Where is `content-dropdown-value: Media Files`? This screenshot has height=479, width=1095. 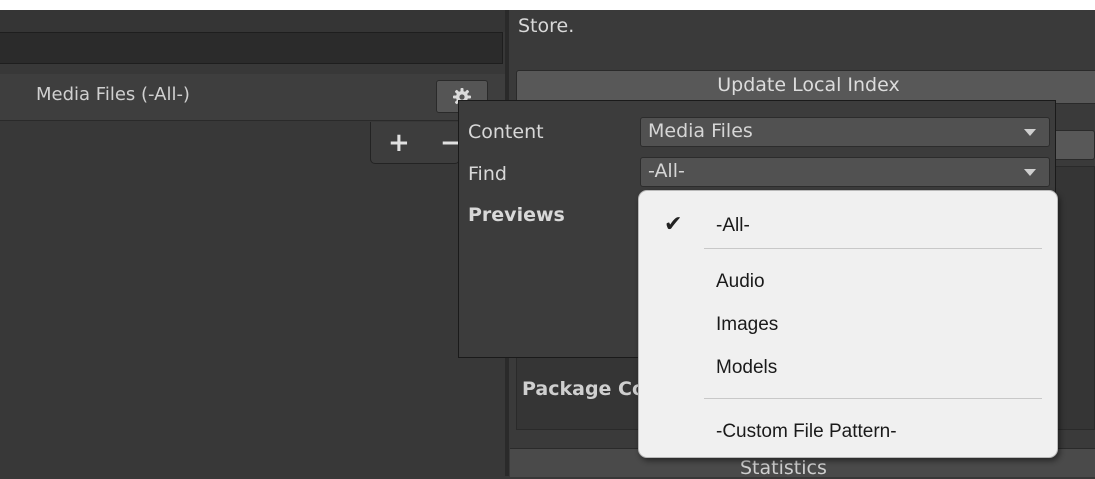 content-dropdown-value: Media Files is located at coordinates (700, 131).